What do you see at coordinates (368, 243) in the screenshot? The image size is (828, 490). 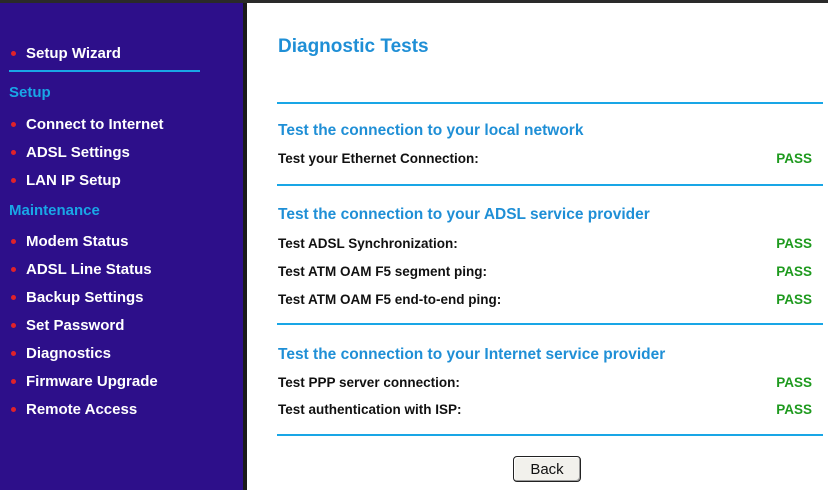 I see `test-label-adsl-sync: Test ADSL Synchronization:` at bounding box center [368, 243].